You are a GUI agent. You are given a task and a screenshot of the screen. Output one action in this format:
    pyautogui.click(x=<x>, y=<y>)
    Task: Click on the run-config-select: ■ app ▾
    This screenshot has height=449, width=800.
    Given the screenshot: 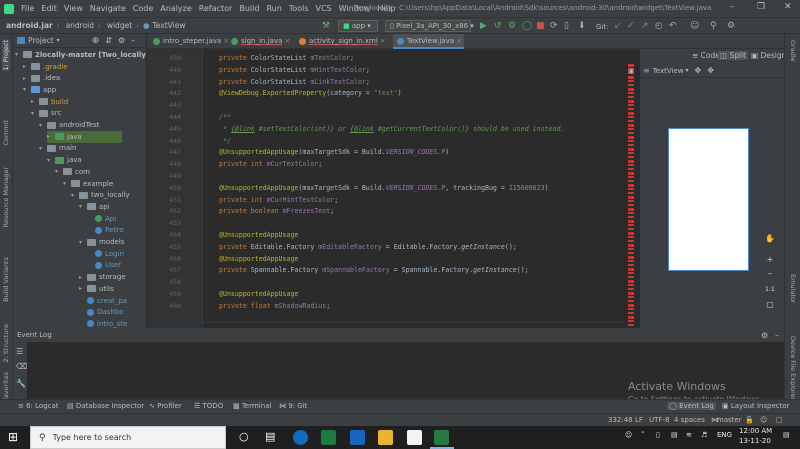 What is the action you would take?
    pyautogui.click(x=358, y=26)
    